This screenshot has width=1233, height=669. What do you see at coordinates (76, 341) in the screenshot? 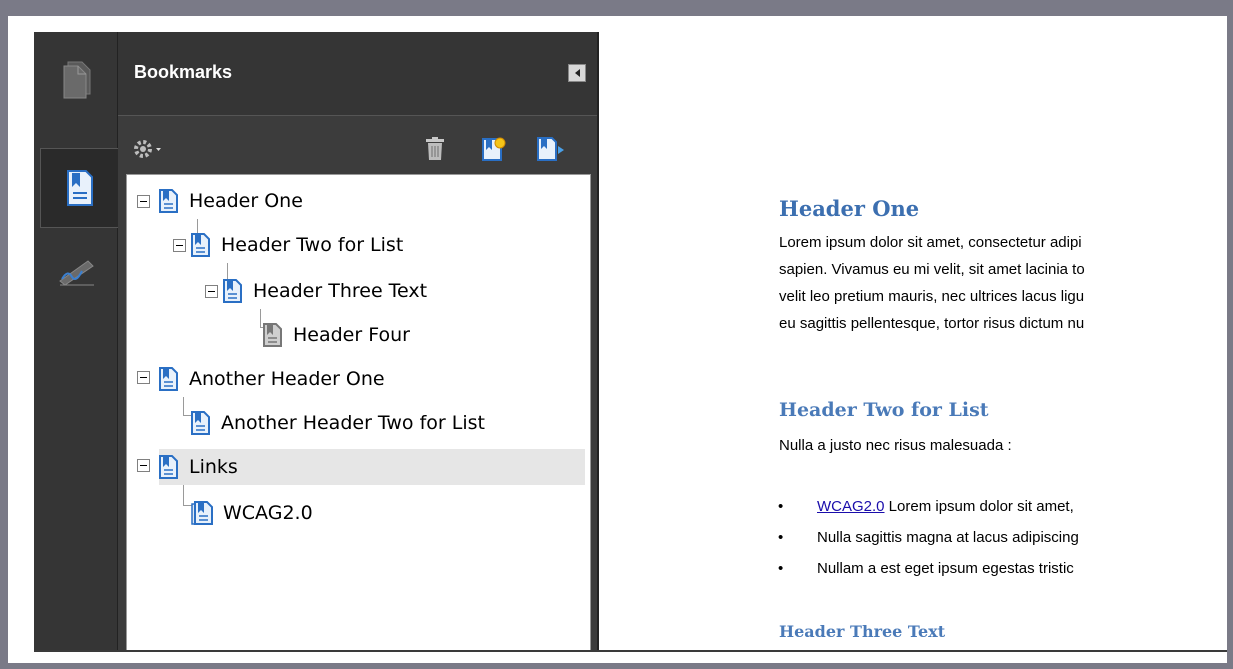
I see `navigation-rail` at bounding box center [76, 341].